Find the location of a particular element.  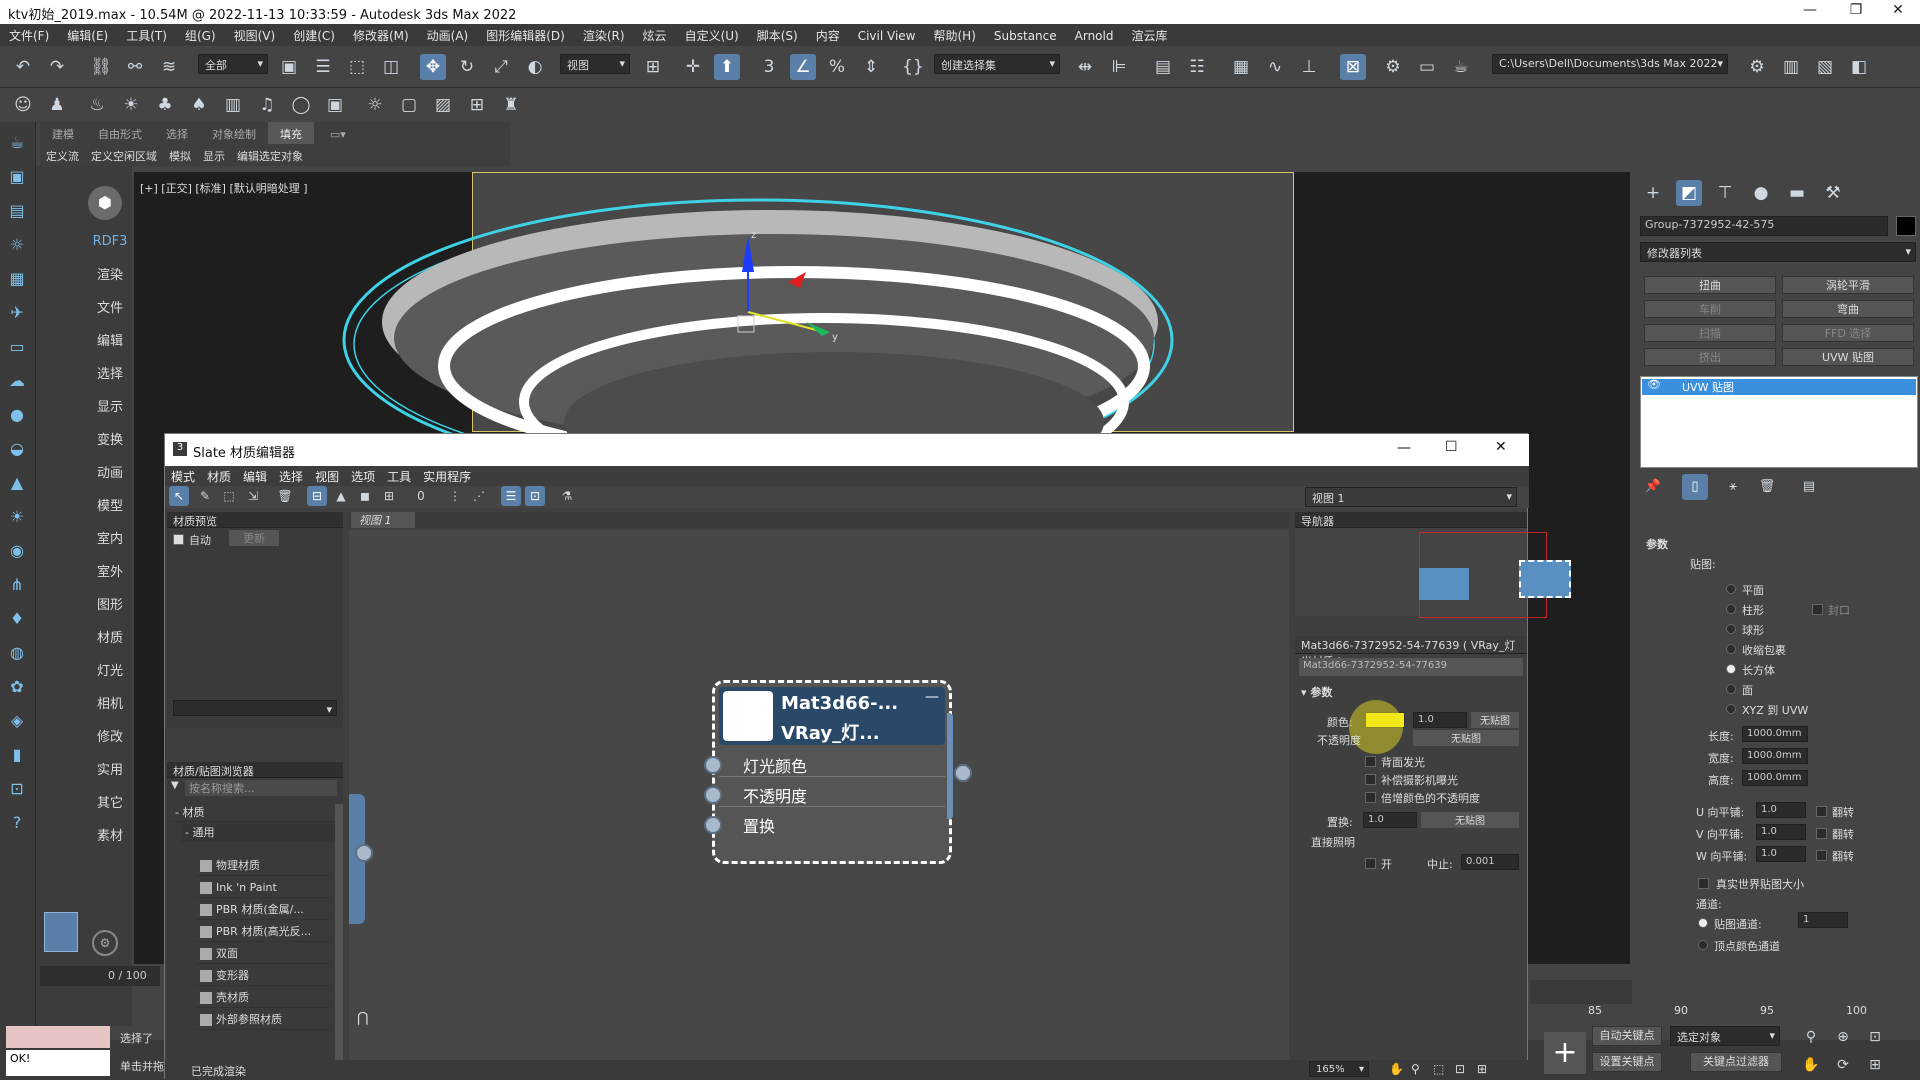

direct-illumination-on-checkbox is located at coordinates (1370, 863).